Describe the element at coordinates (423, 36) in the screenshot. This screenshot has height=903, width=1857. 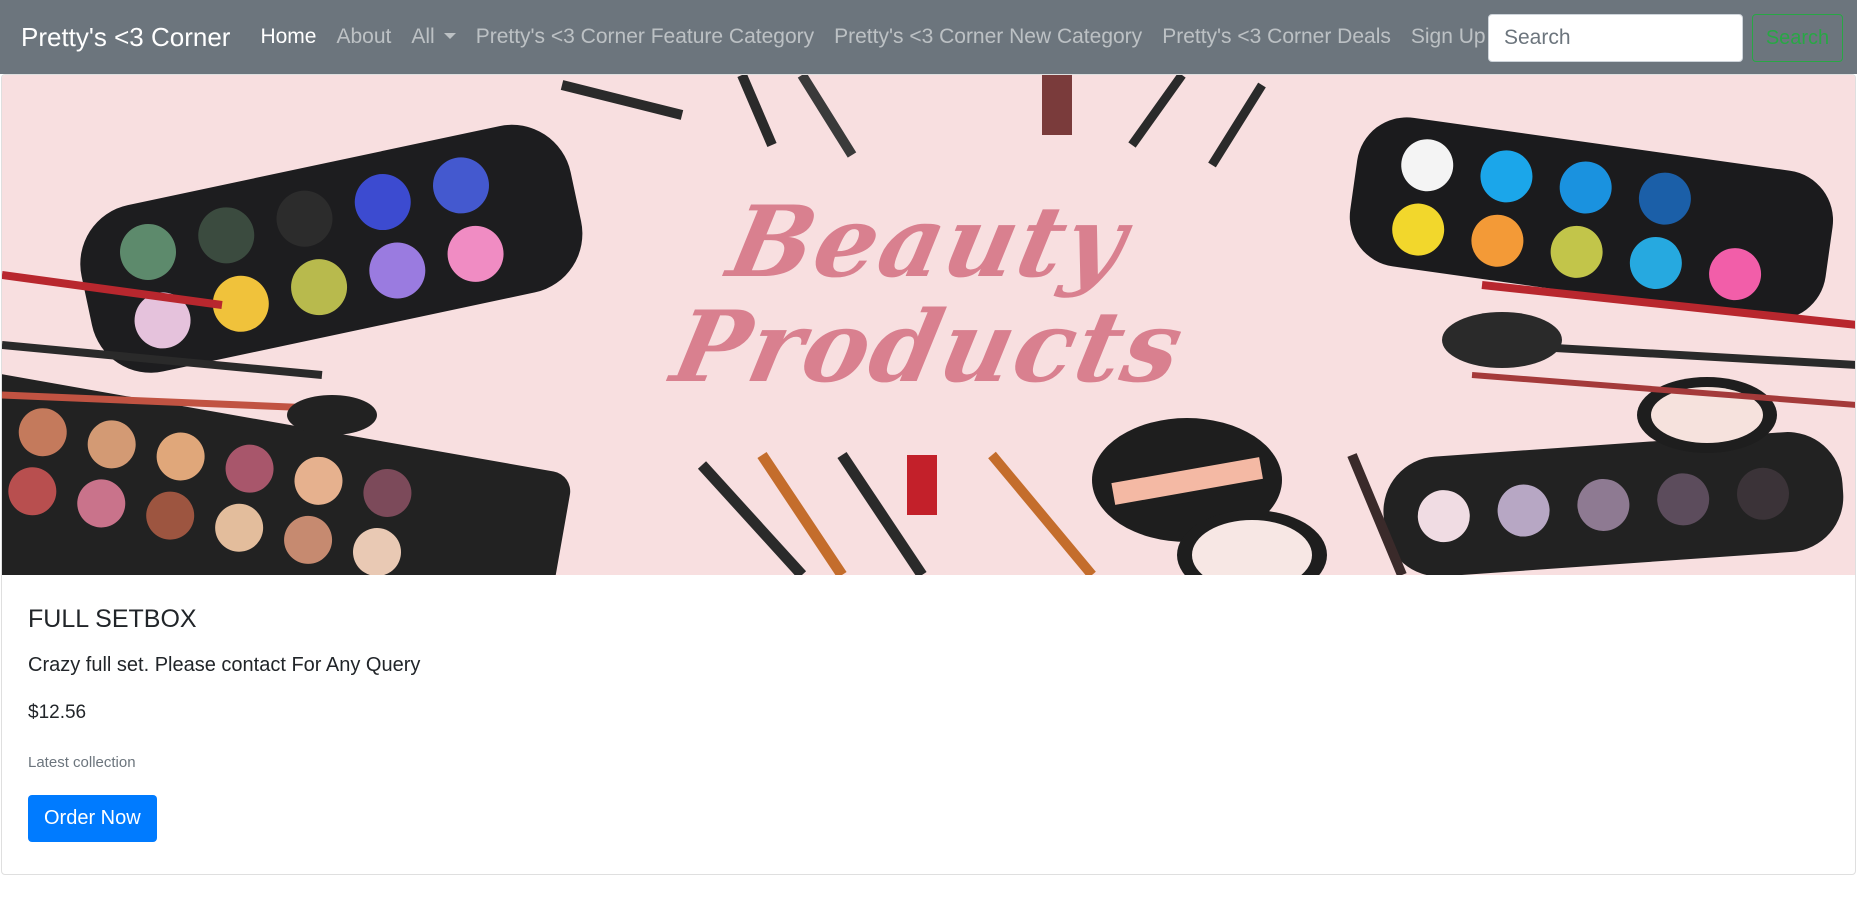
I see `nav-all-label: All` at that location.